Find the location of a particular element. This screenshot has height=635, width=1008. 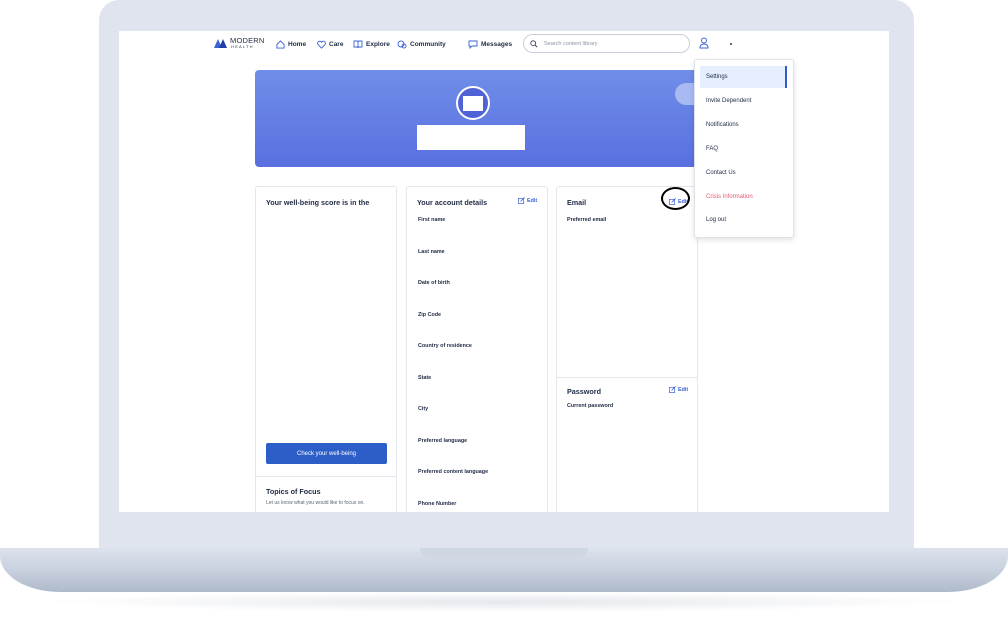

profile-banner is located at coordinates (476, 118).